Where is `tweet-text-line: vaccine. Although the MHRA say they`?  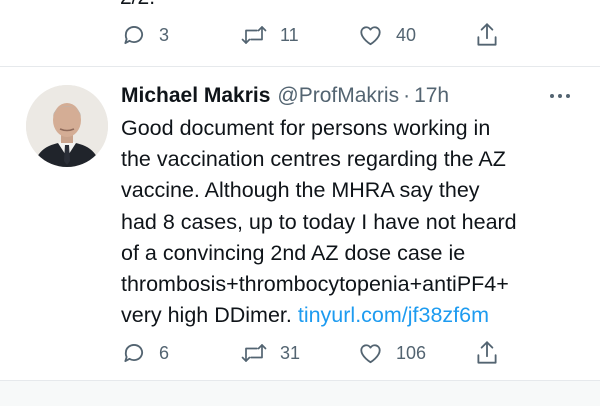 tweet-text-line: vaccine. Although the MHRA say they is located at coordinates (300, 190).